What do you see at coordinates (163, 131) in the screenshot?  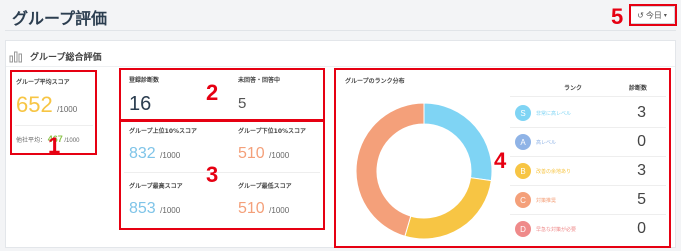 I see `top10-score-label: グループ上位10%スコア` at bounding box center [163, 131].